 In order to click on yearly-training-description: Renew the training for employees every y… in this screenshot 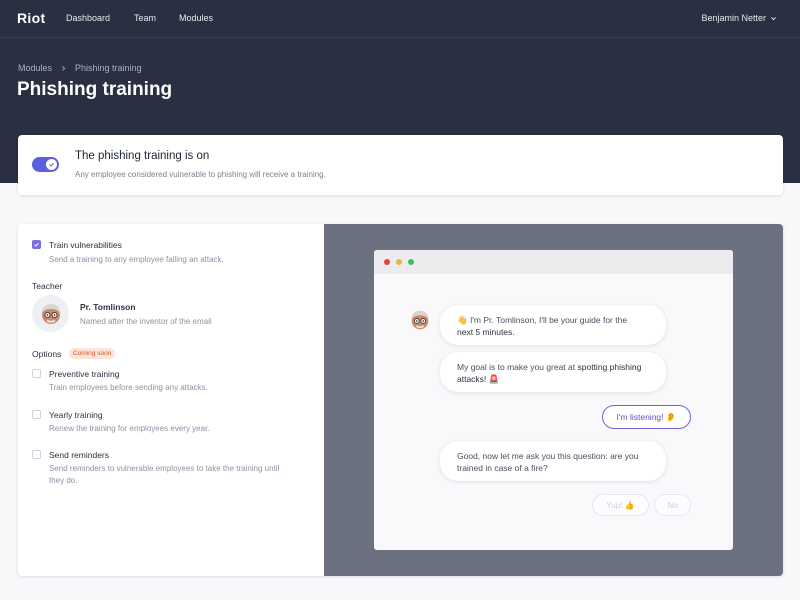, I will do `click(129, 428)`.